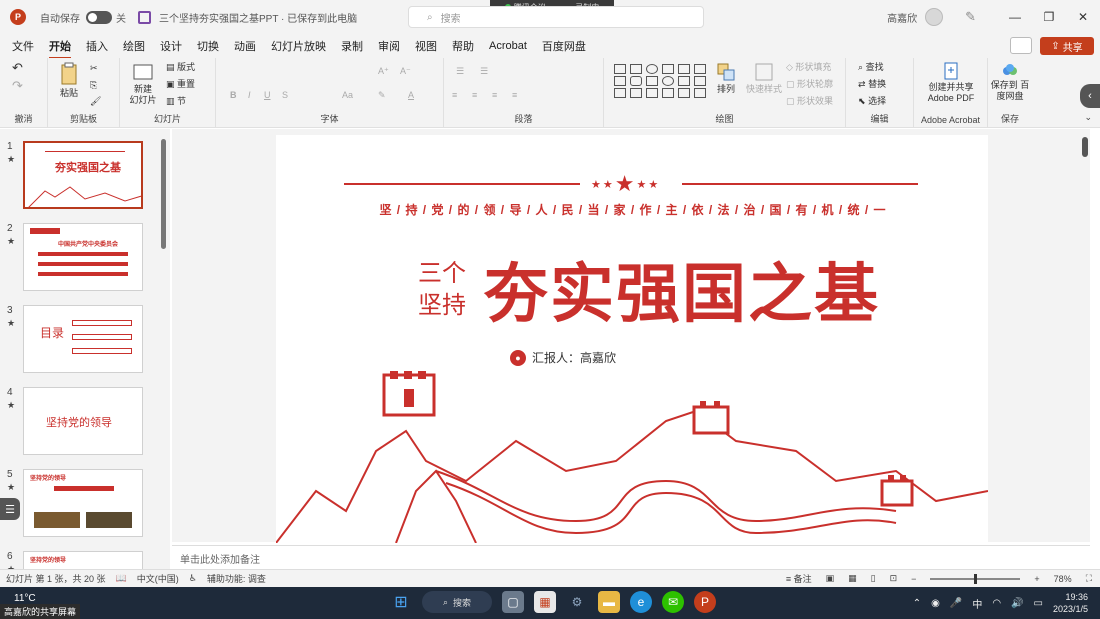  What do you see at coordinates (956, 603) in the screenshot?
I see `microphone-icon: 🎤` at bounding box center [956, 603].